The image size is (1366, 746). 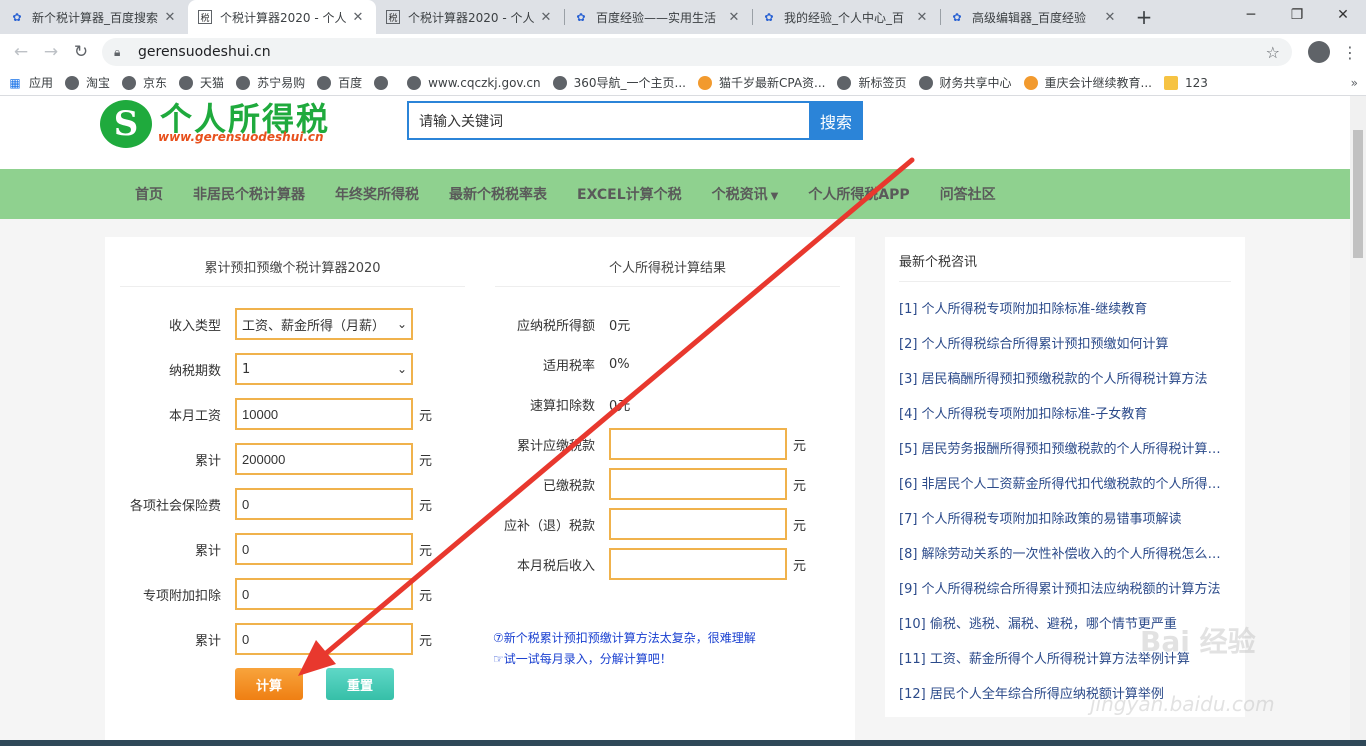 I want to click on news-item: [6] 非居民个人工资薪金所得代扣代缴税款的个人所得税计算, so click(x=1064, y=484).